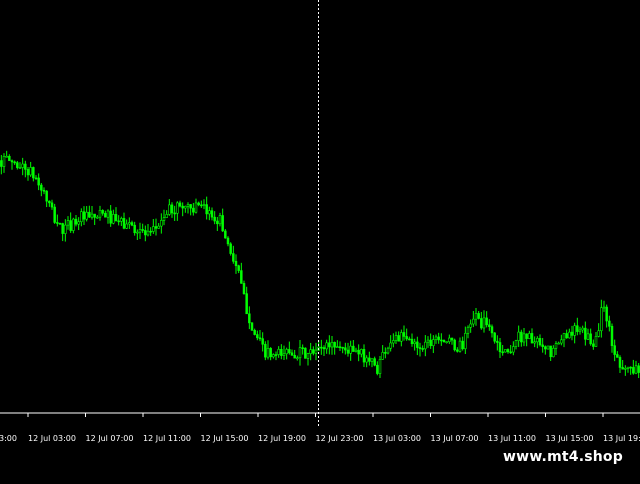  I want to click on time-tick-label: 12 Jul 15:00, so click(225, 438).